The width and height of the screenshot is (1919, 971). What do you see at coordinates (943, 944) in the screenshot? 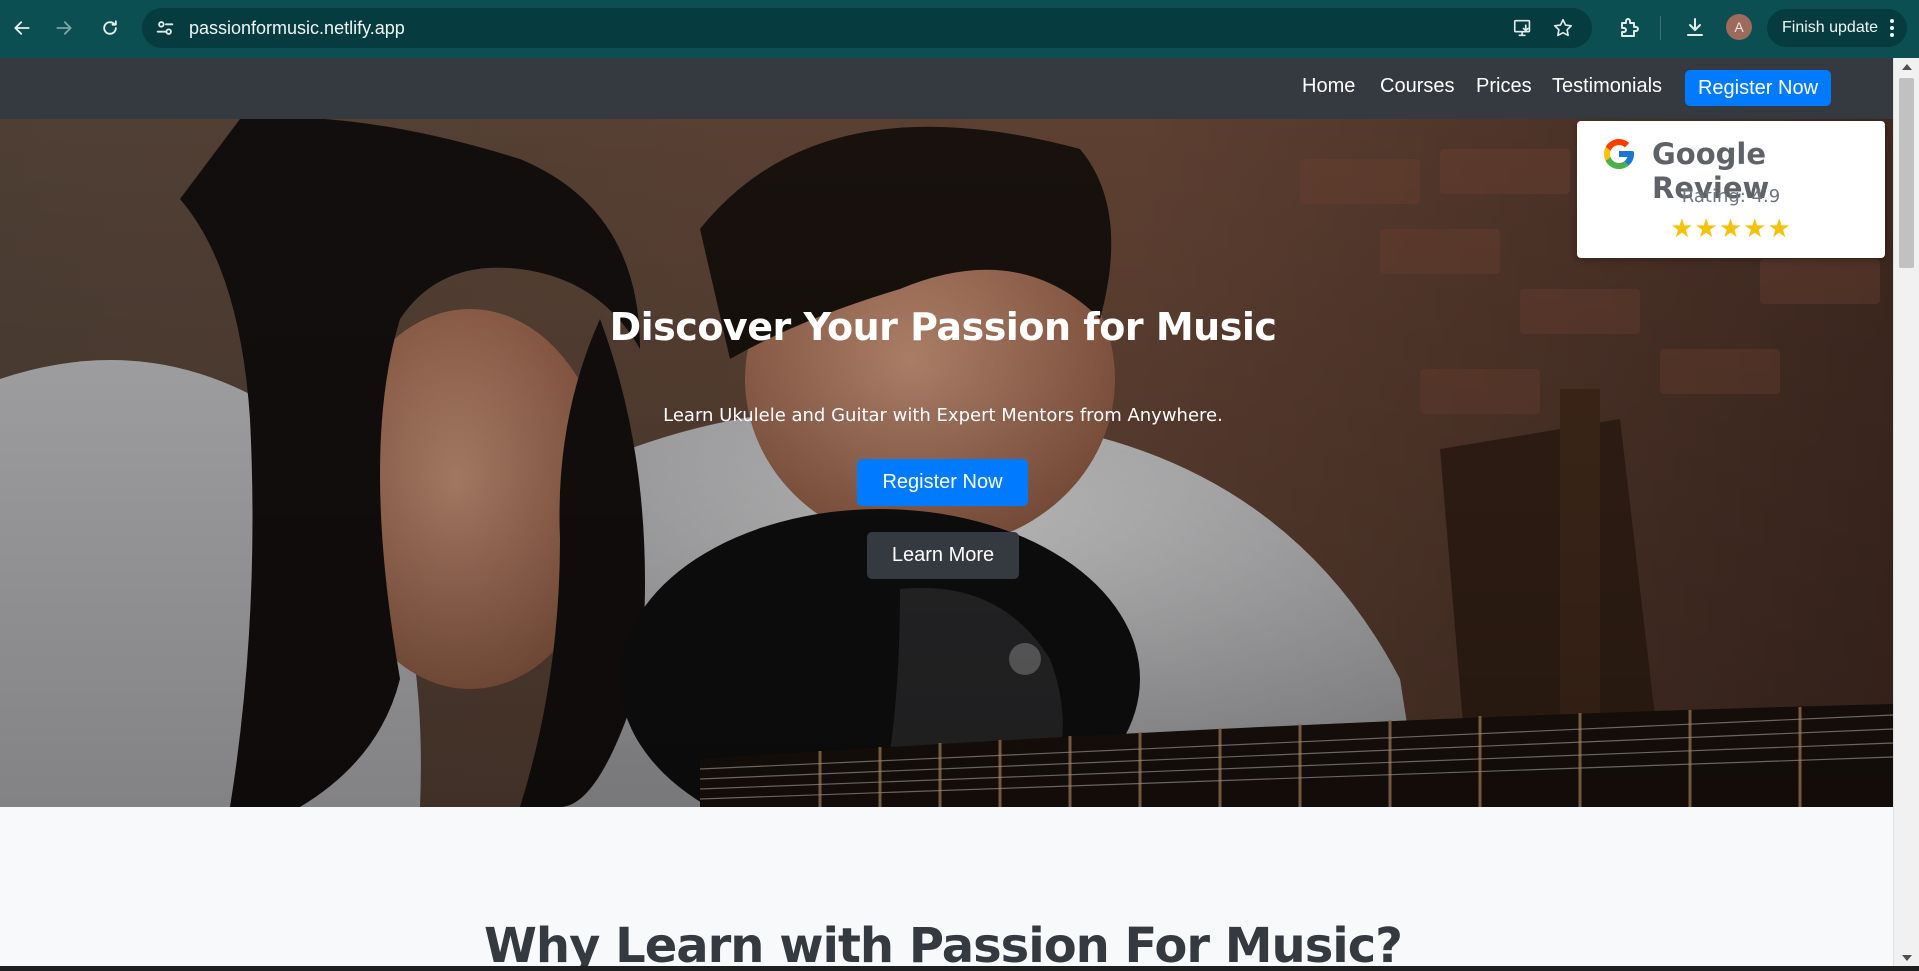
I see `section-title: Why Learn with Passion For Music?` at bounding box center [943, 944].